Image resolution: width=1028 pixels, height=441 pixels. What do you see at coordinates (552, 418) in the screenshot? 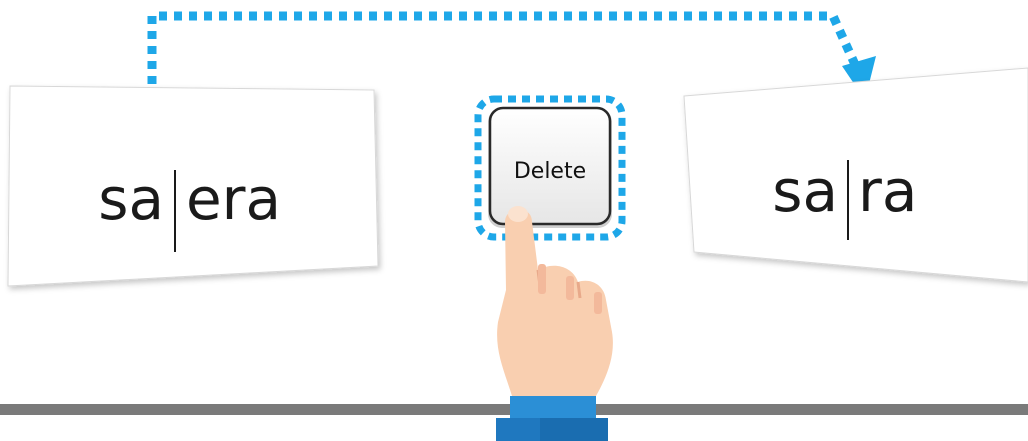
I see `sleeve` at bounding box center [552, 418].